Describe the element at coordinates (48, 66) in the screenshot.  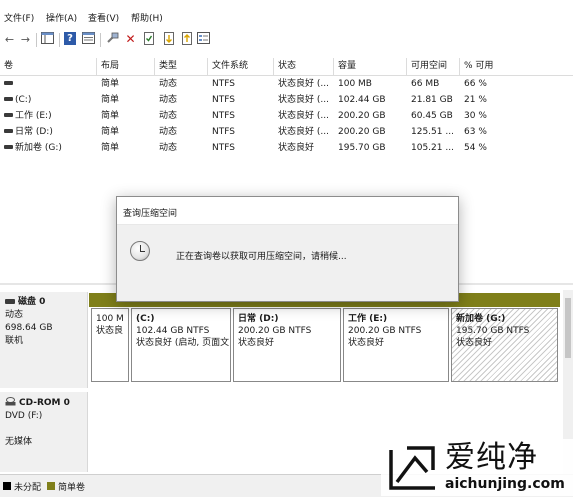
I see `column-header-volume: 卷` at that location.